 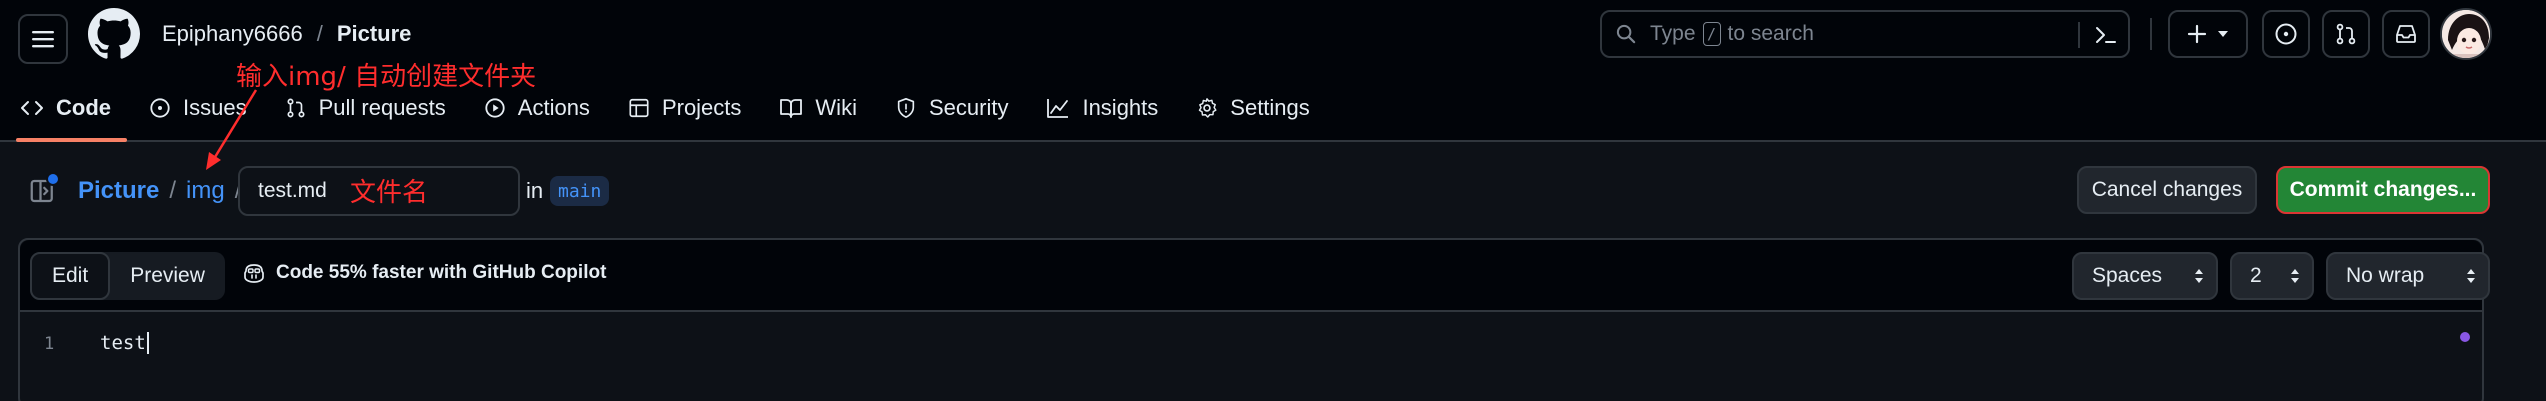 What do you see at coordinates (382, 107) in the screenshot?
I see `tab-pull-requests-label: Pull requests` at bounding box center [382, 107].